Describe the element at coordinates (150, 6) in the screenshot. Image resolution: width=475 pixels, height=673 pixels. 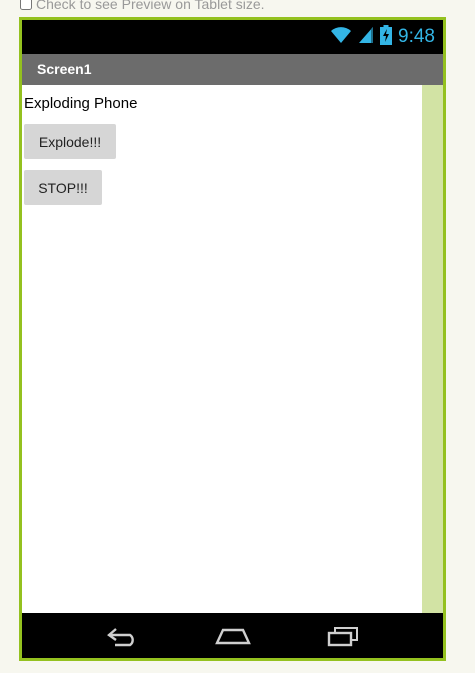
I see `tablet-preview-label: Check to see Preview on Tablet size.` at that location.